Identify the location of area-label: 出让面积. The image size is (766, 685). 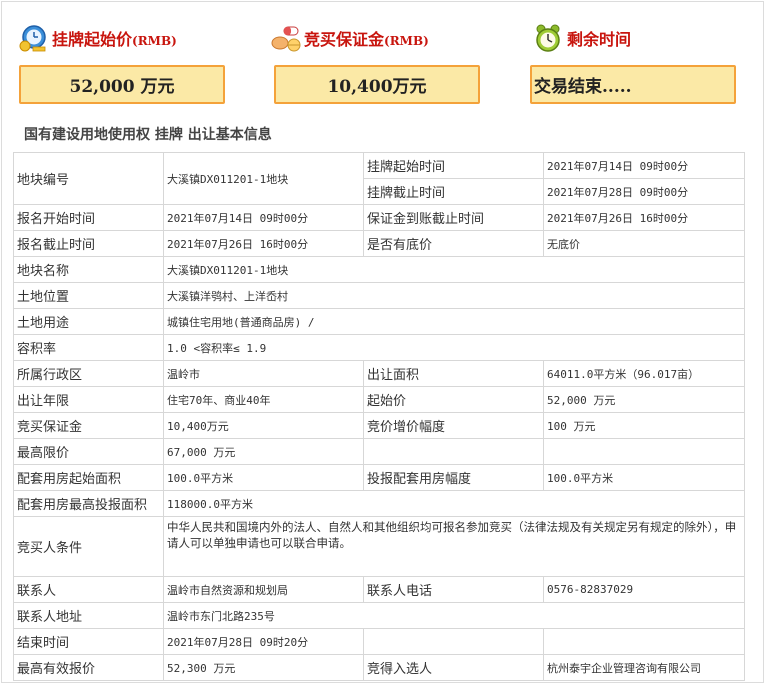
(453, 373).